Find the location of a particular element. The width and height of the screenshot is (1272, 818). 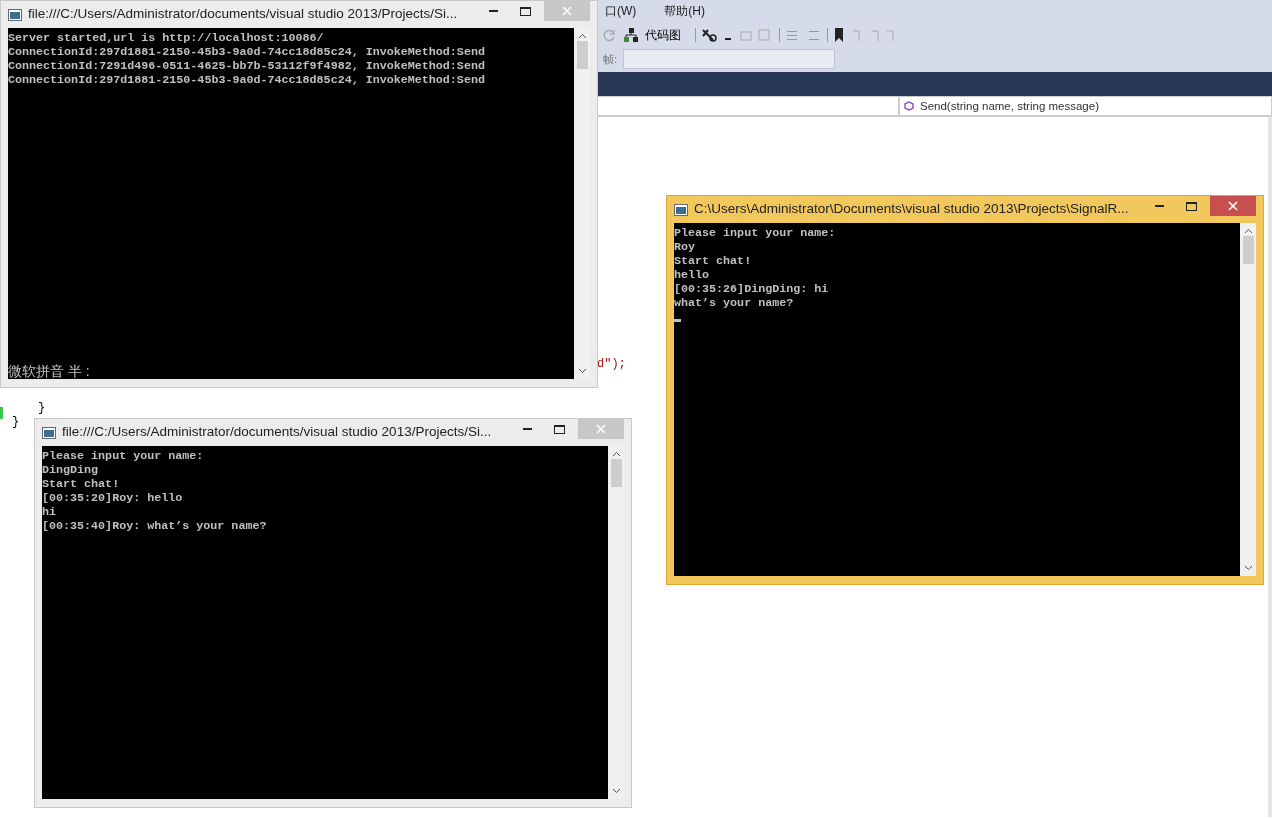

code-text: d"); is located at coordinates (611, 364).